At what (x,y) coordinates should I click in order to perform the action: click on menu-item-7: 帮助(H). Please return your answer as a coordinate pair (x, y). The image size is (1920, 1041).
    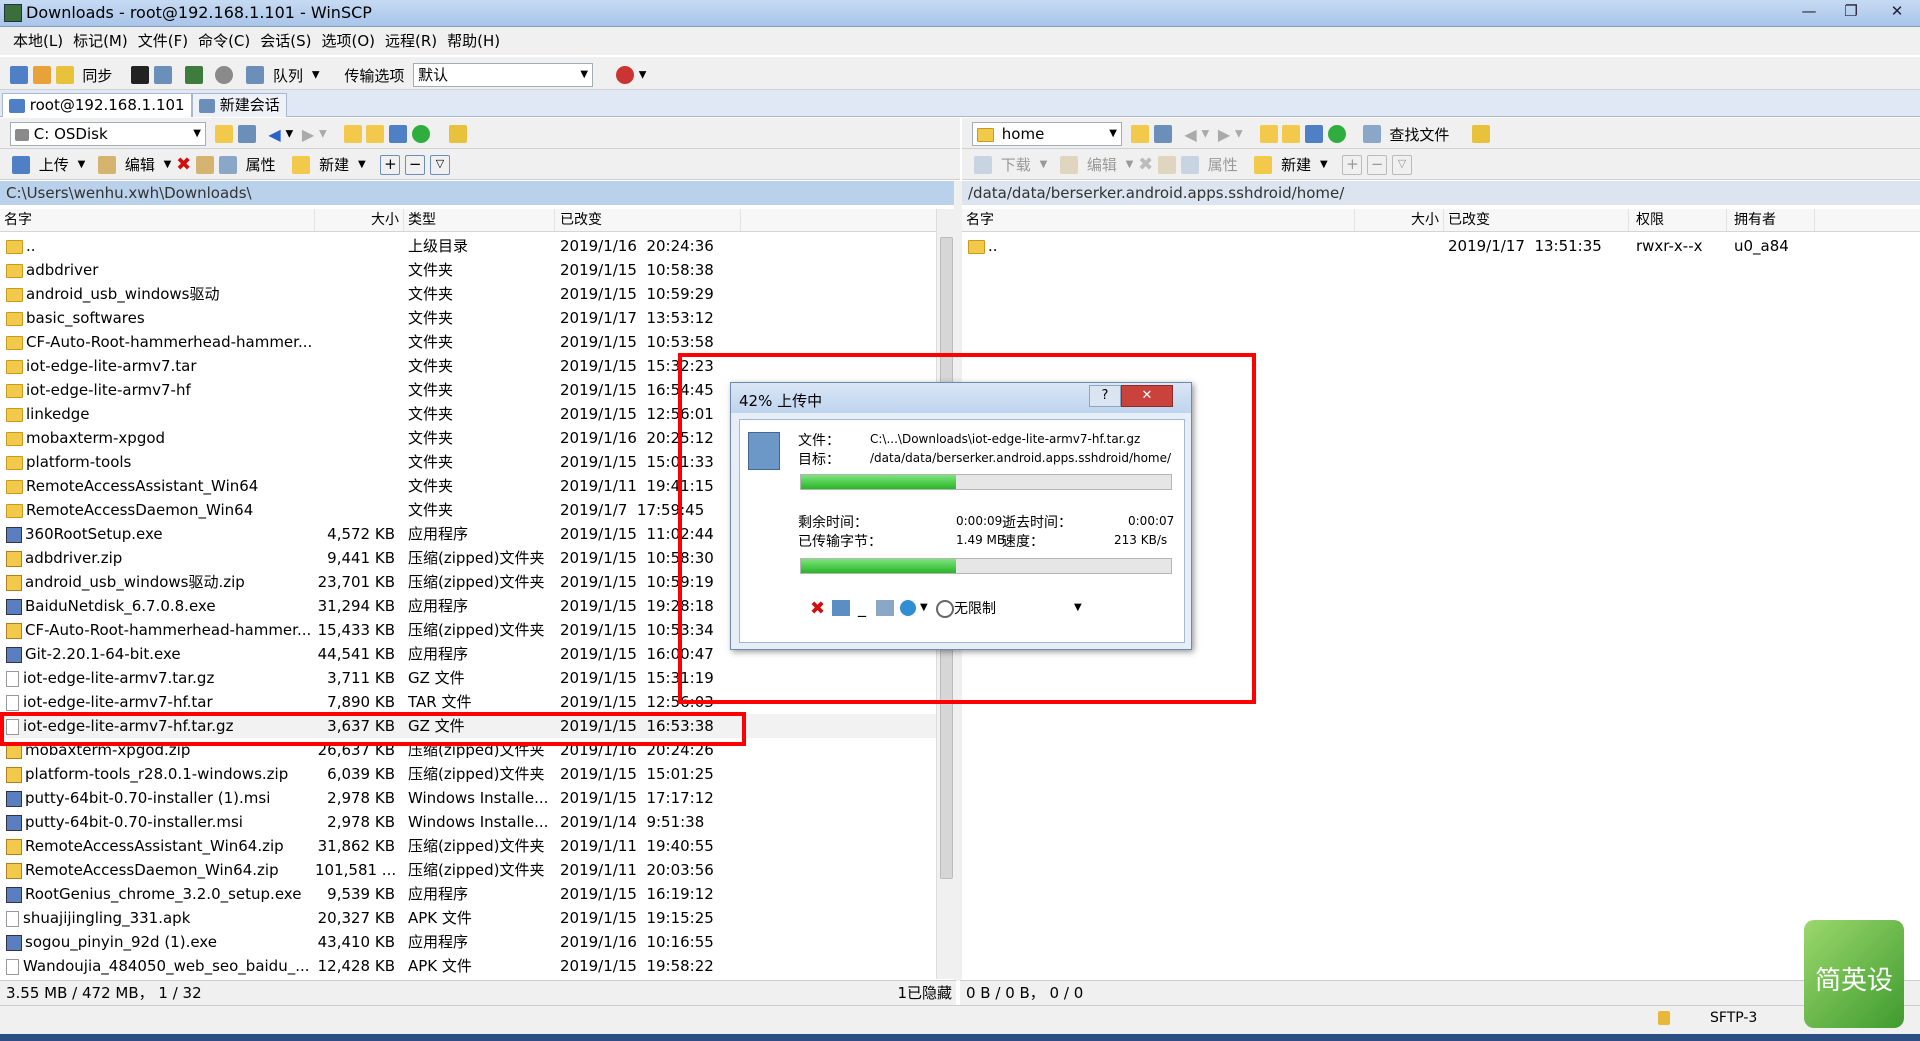
    Looking at the image, I should click on (473, 41).